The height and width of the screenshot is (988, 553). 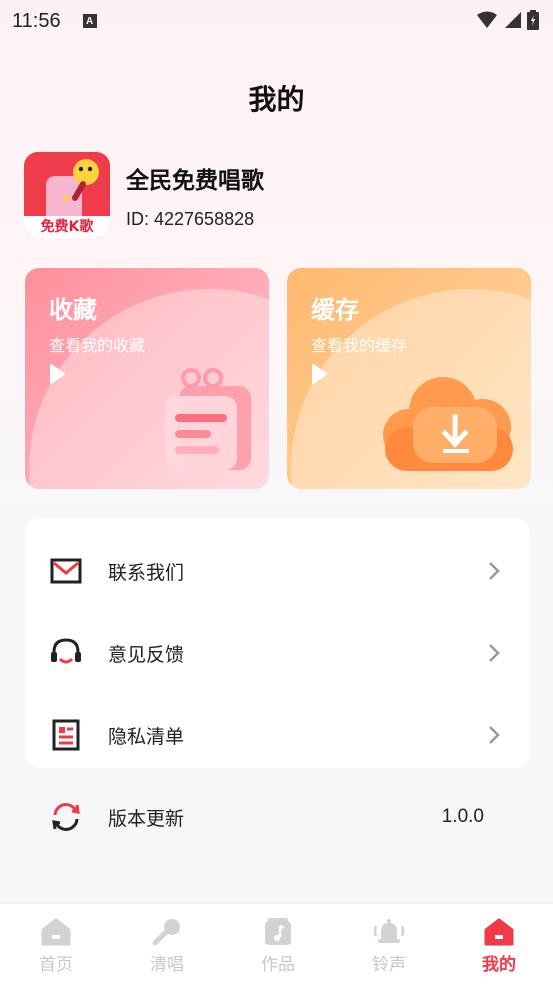 I want to click on microphone-icon, so click(x=166, y=932).